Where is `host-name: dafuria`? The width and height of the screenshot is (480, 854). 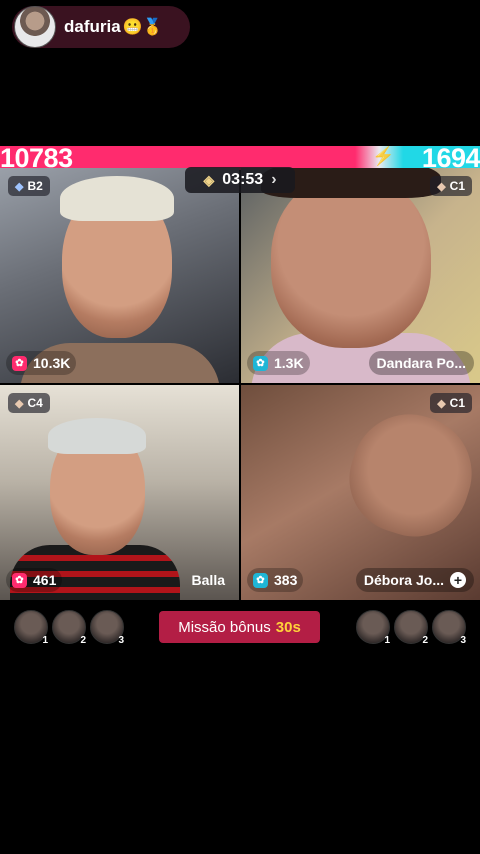
host-name: dafuria is located at coordinates (92, 26).